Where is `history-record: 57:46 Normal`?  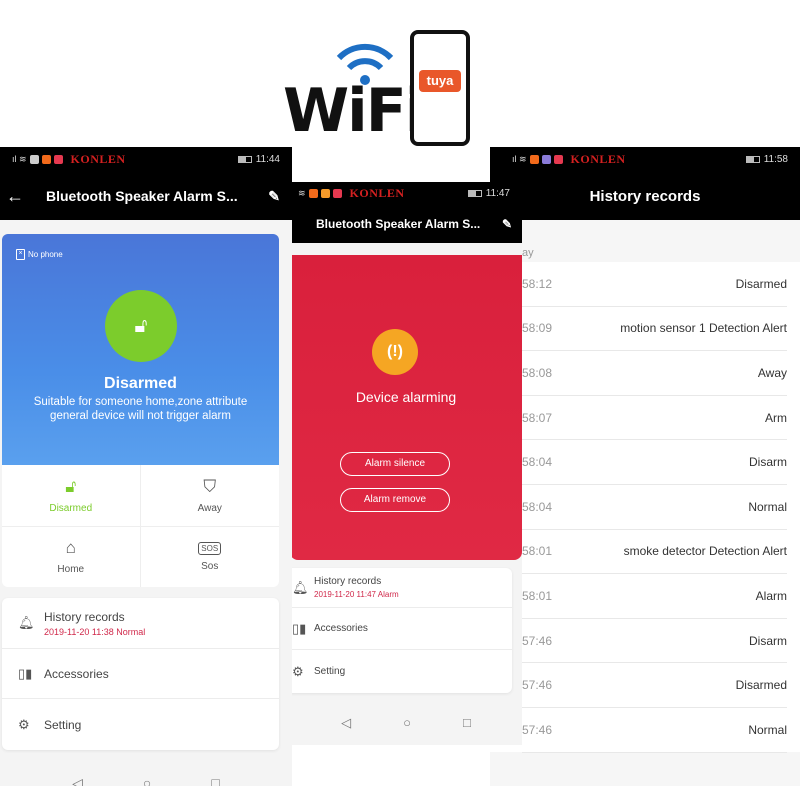 history-record: 57:46 Normal is located at coordinates (654, 730).